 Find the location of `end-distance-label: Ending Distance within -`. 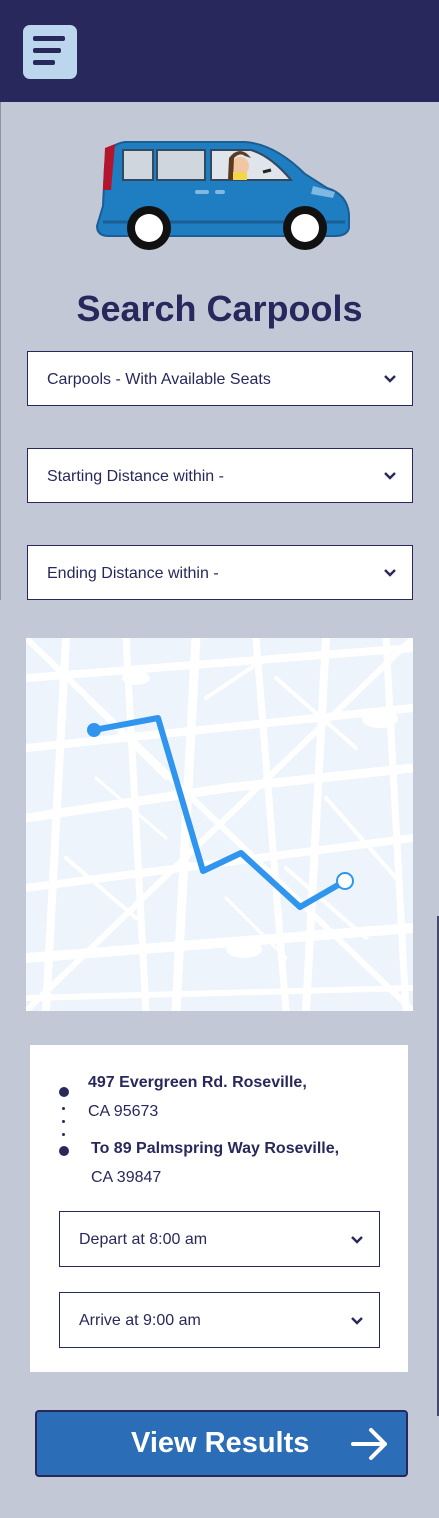

end-distance-label: Ending Distance within - is located at coordinates (133, 573).